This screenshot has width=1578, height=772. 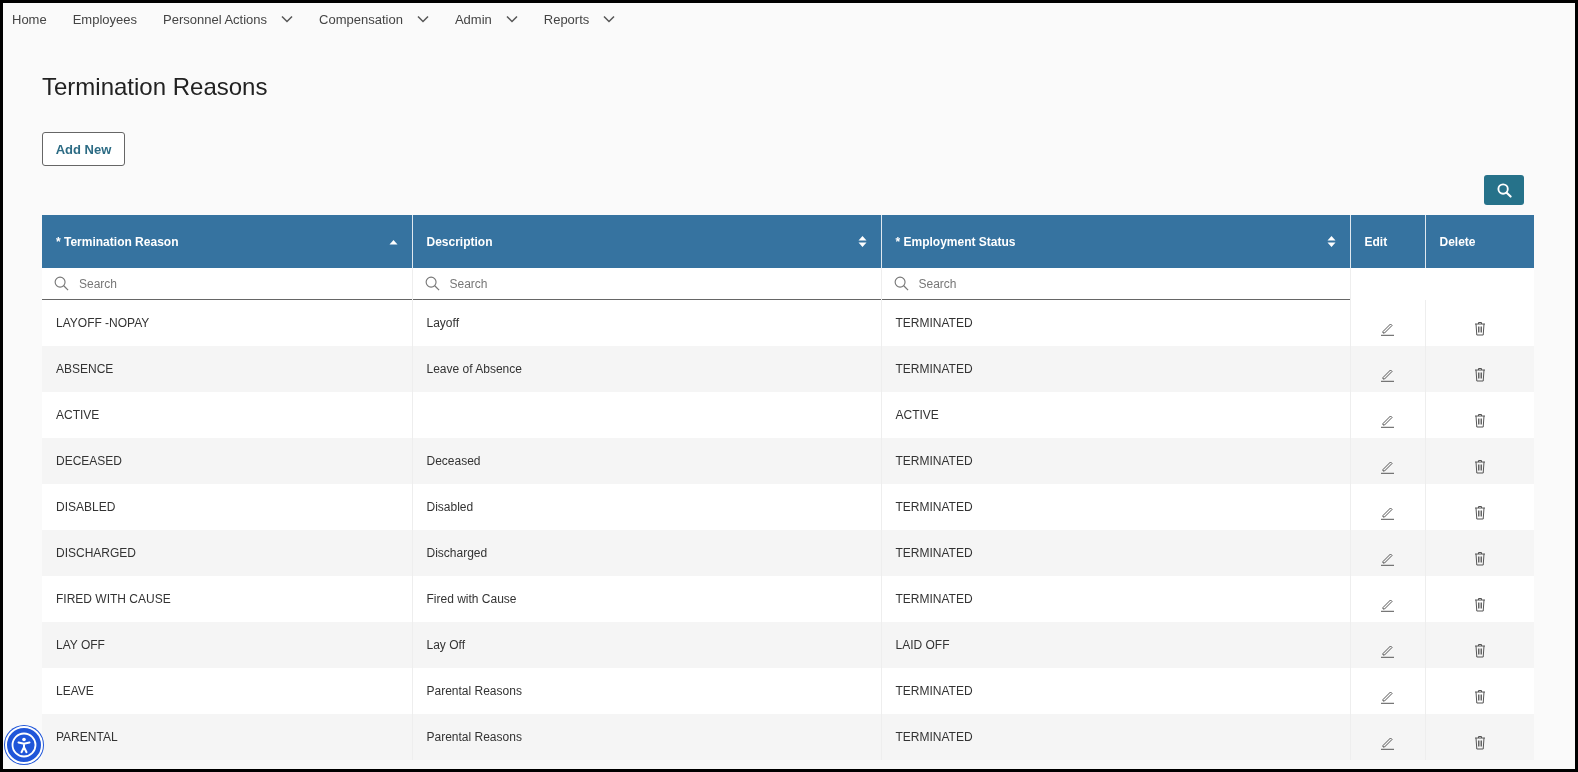 I want to click on table-cell: DISABLED, so click(x=86, y=507).